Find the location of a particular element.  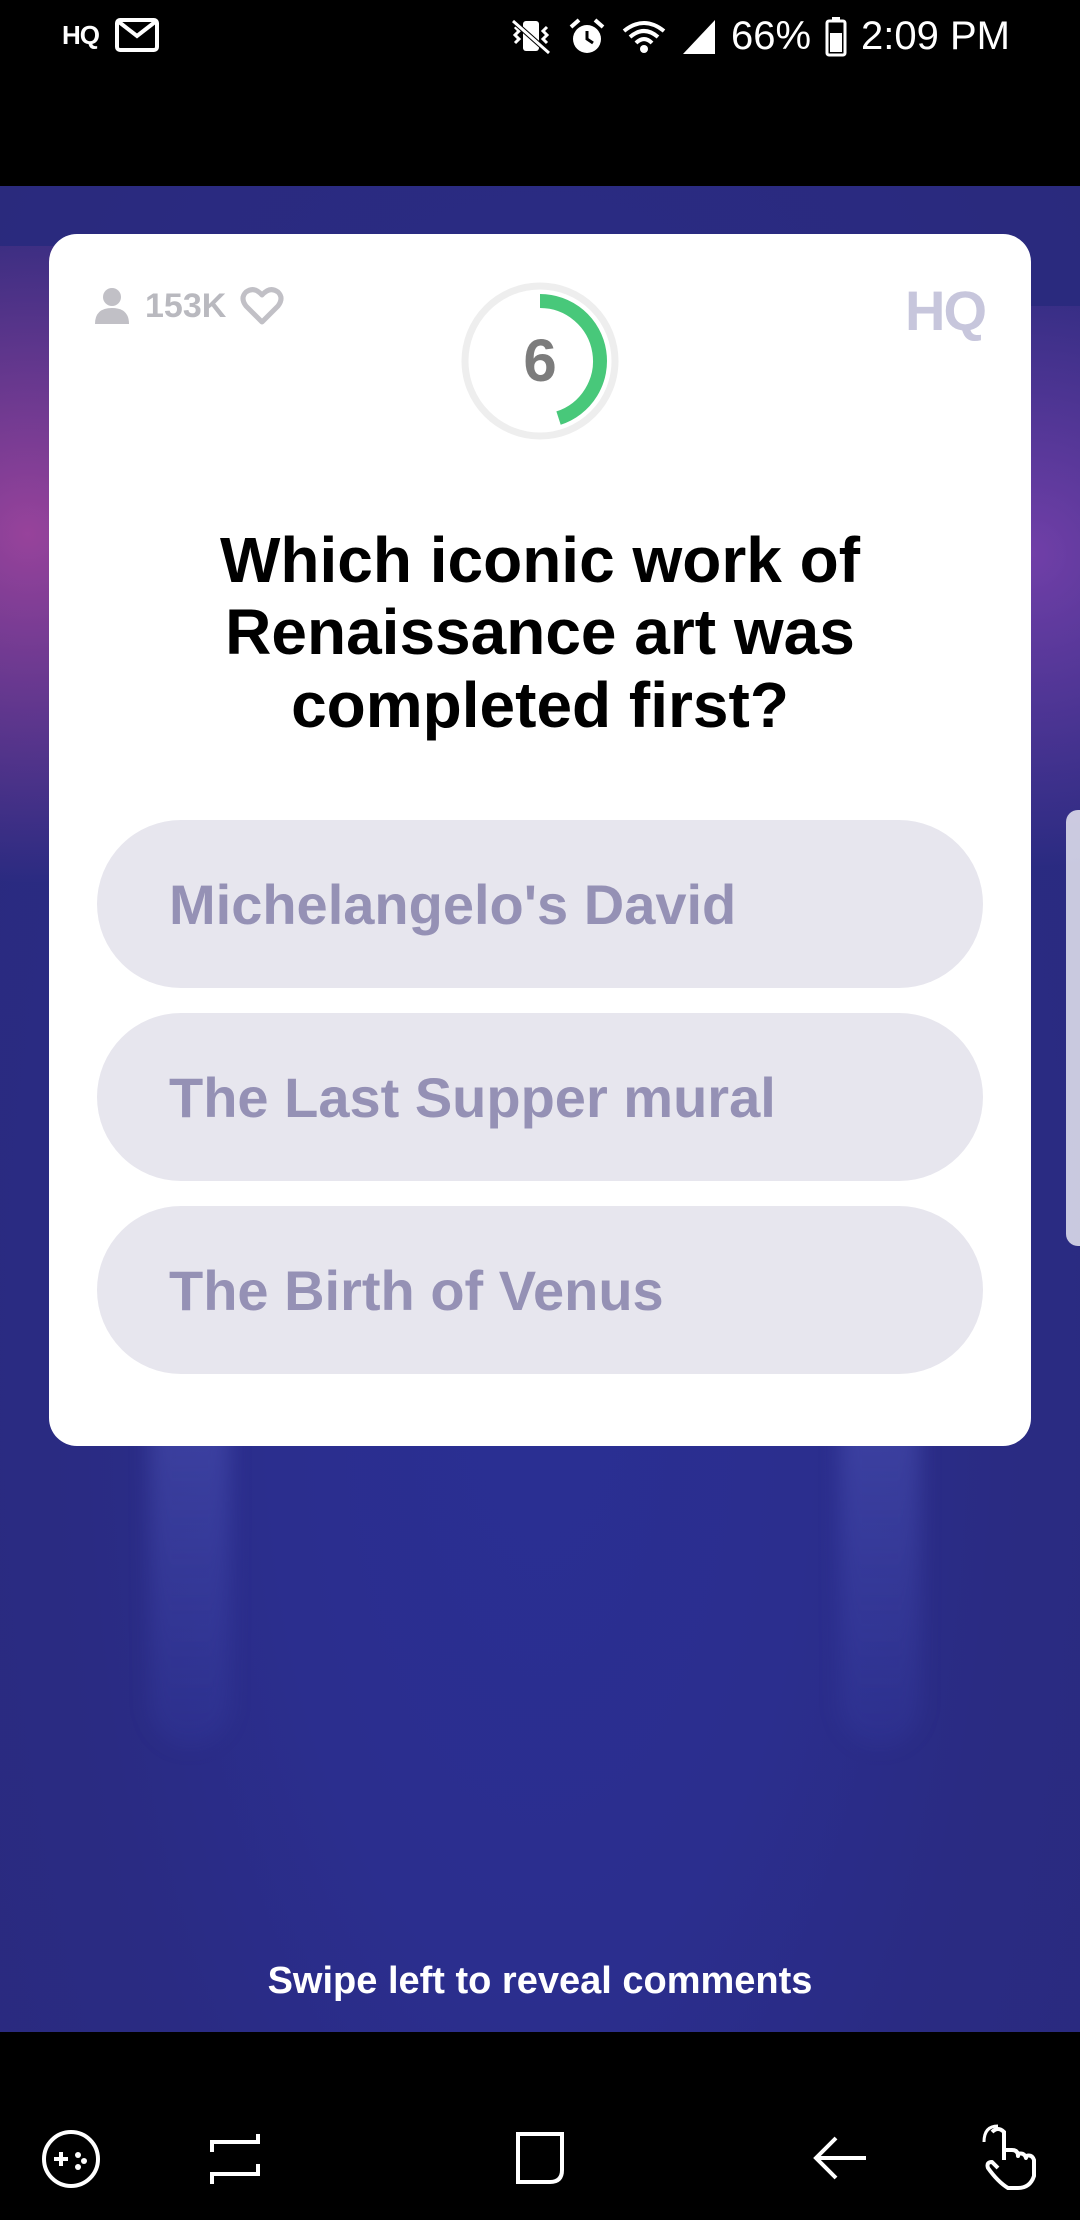

countdown-number: 6 is located at coordinates (540, 360).